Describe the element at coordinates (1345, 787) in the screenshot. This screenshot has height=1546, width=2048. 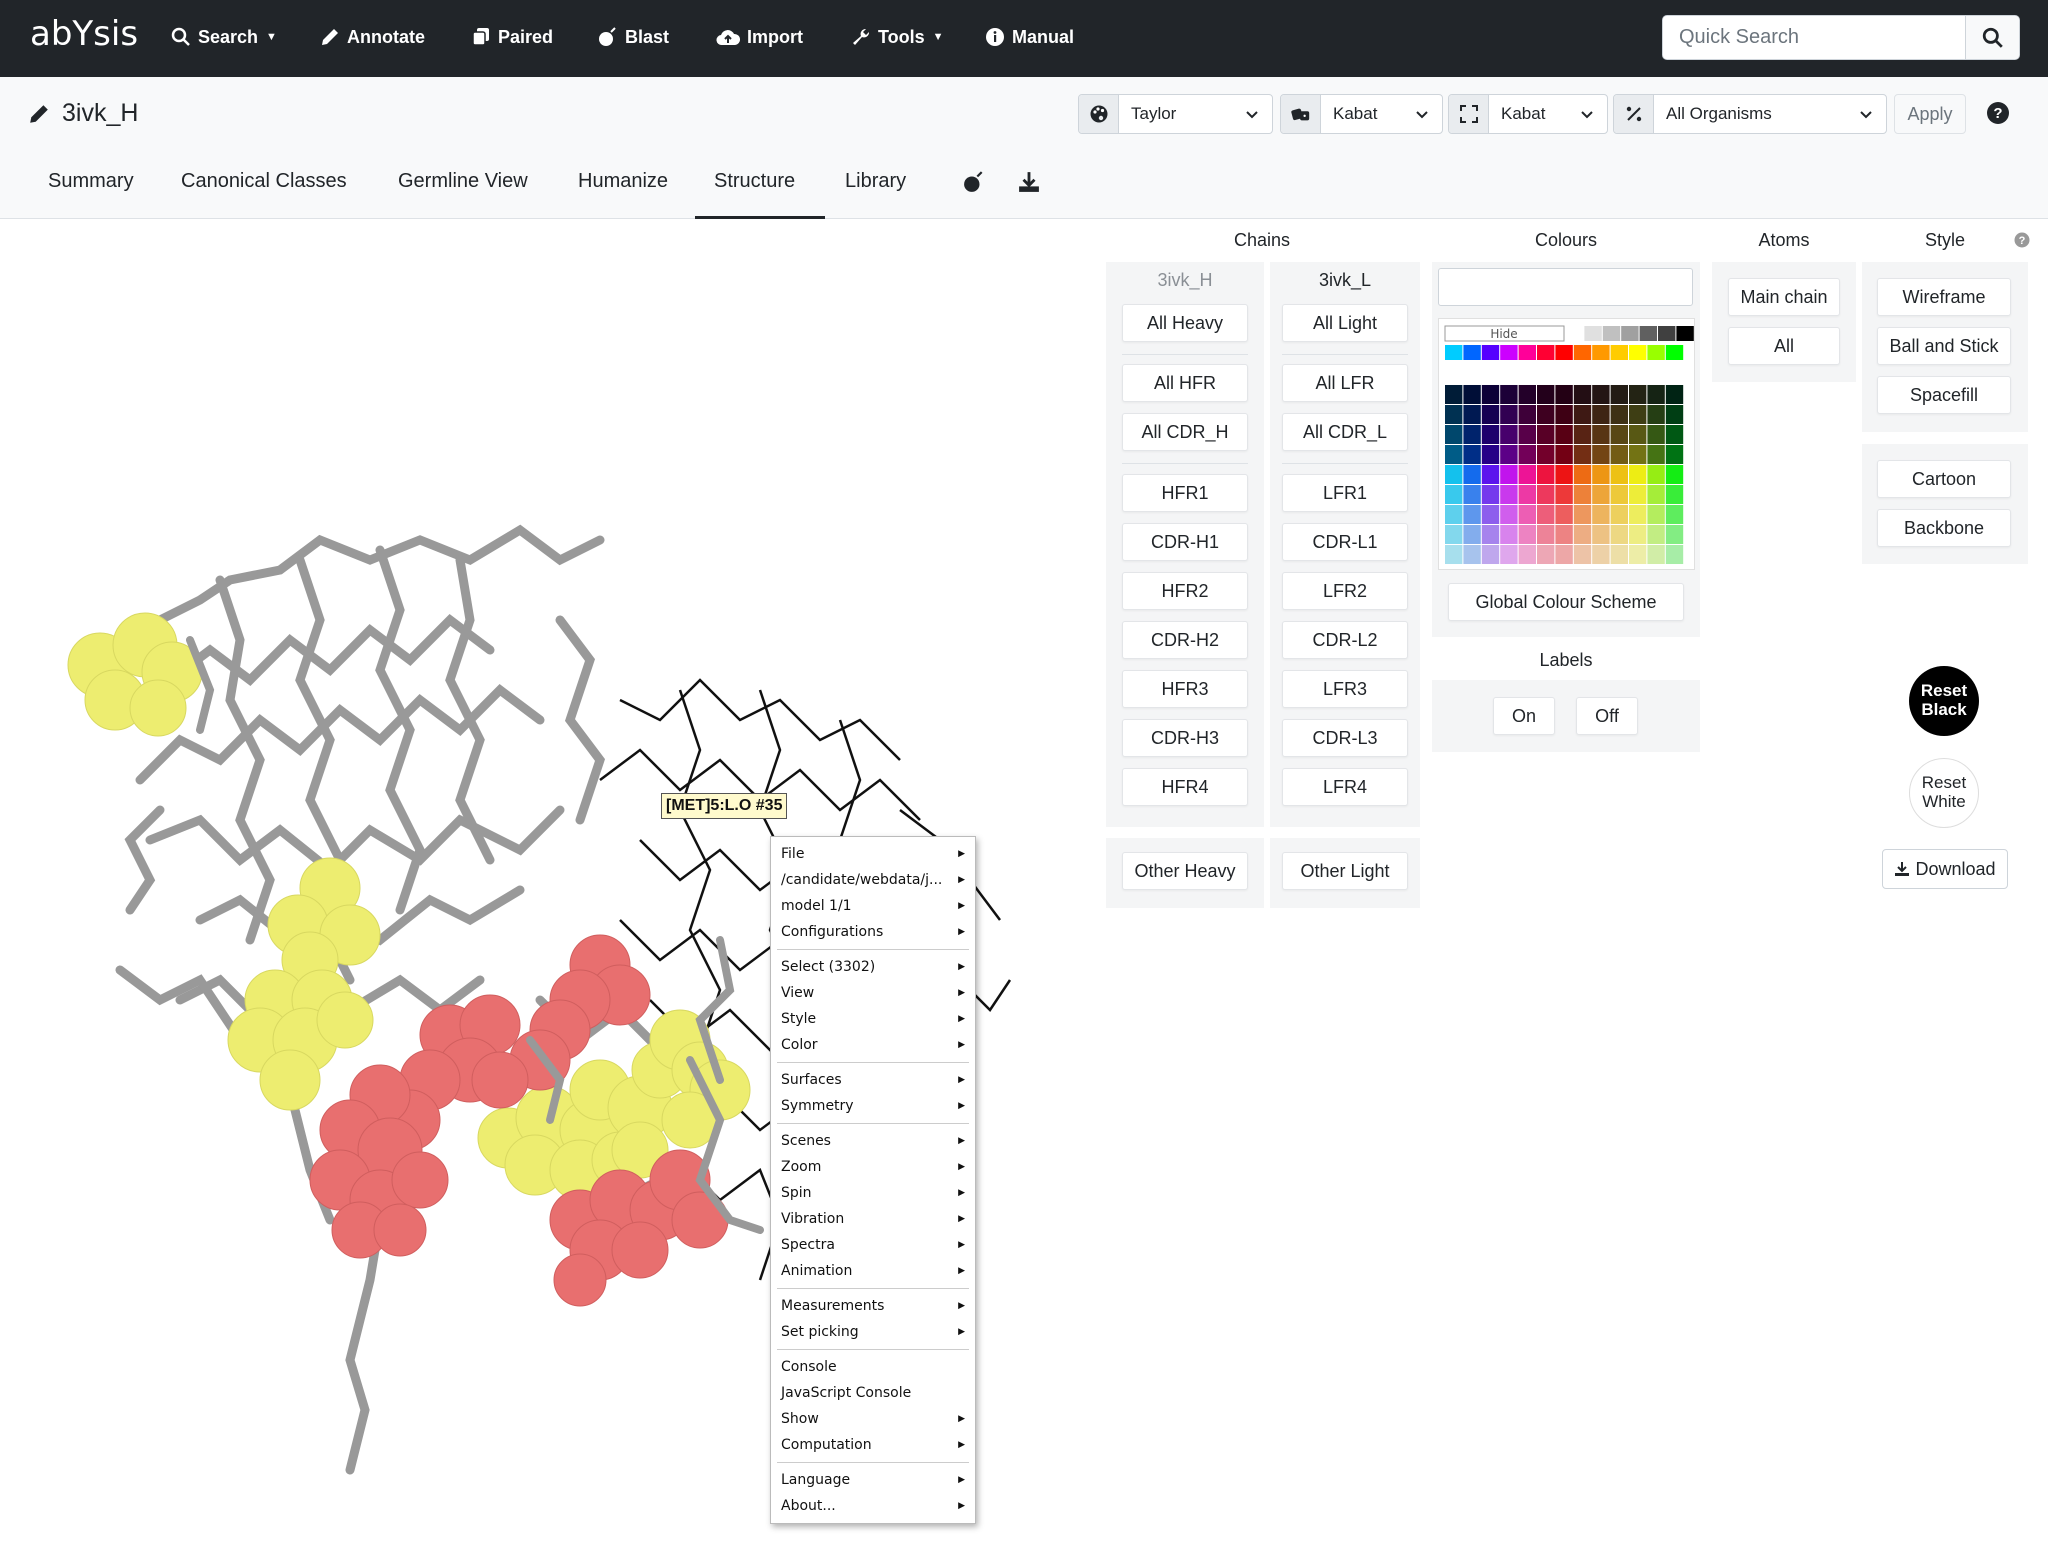
I see `lfr4-button: LFR4` at that location.